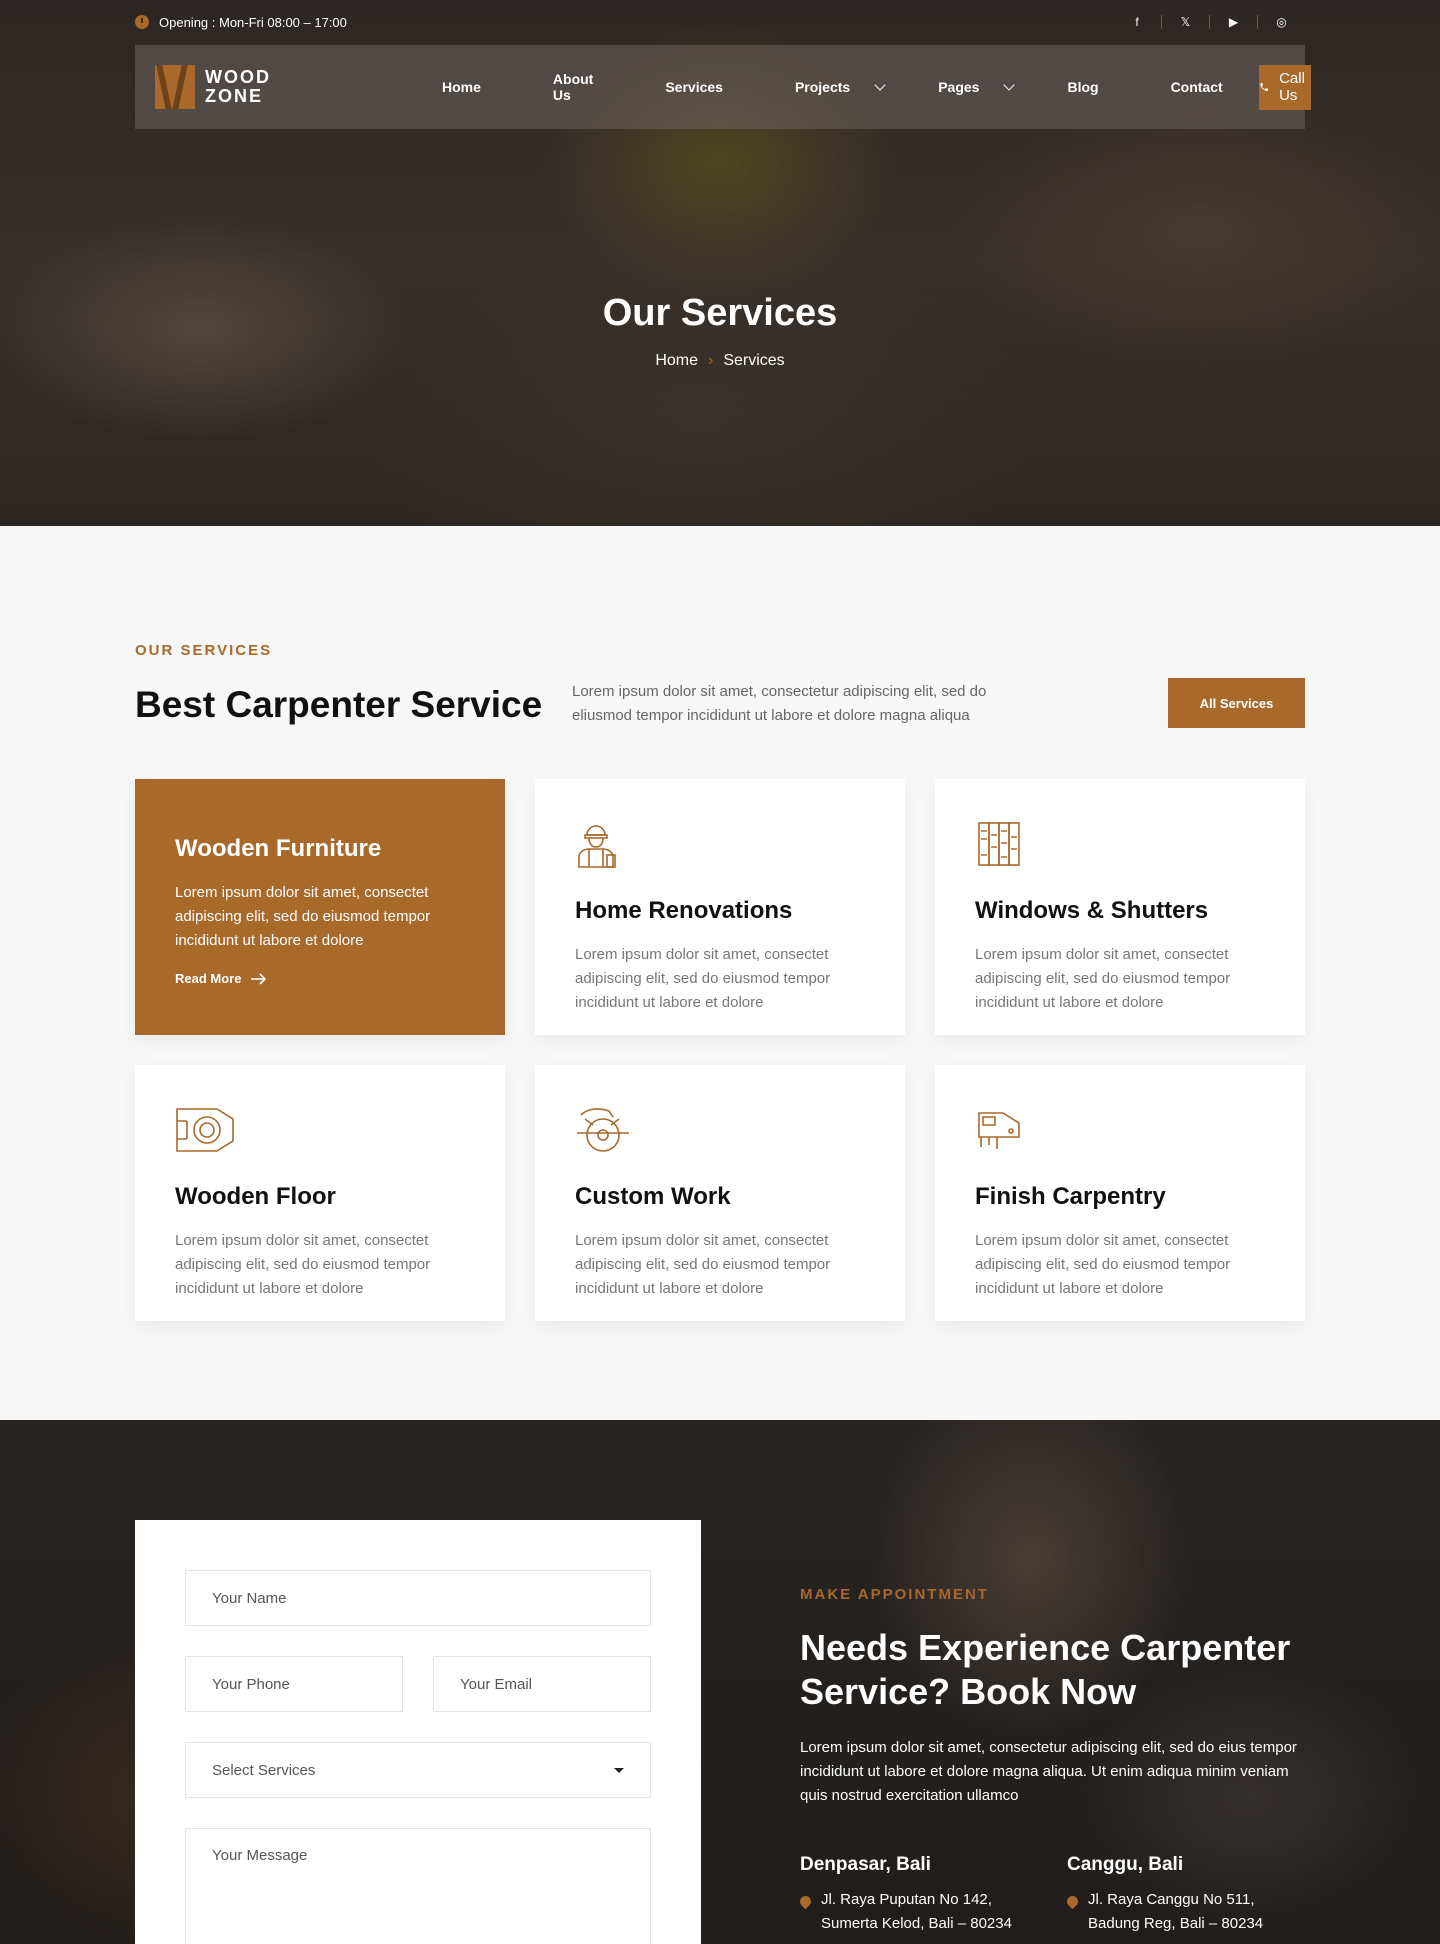  Describe the element at coordinates (205, 1130) in the screenshot. I see `tape-measure-icon` at that location.